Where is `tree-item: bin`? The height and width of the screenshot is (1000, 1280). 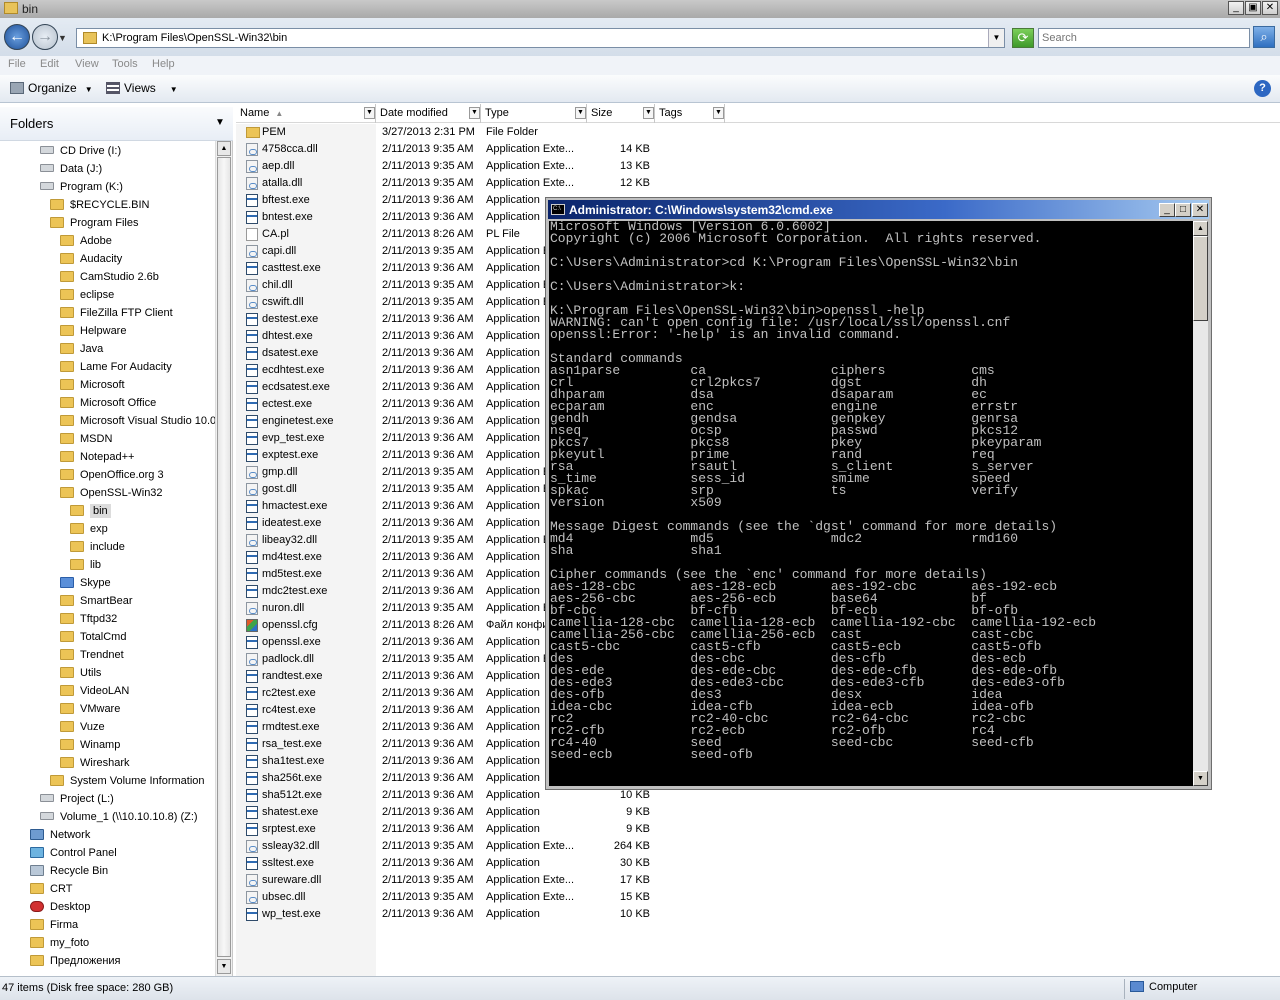 tree-item: bin is located at coordinates (90, 511).